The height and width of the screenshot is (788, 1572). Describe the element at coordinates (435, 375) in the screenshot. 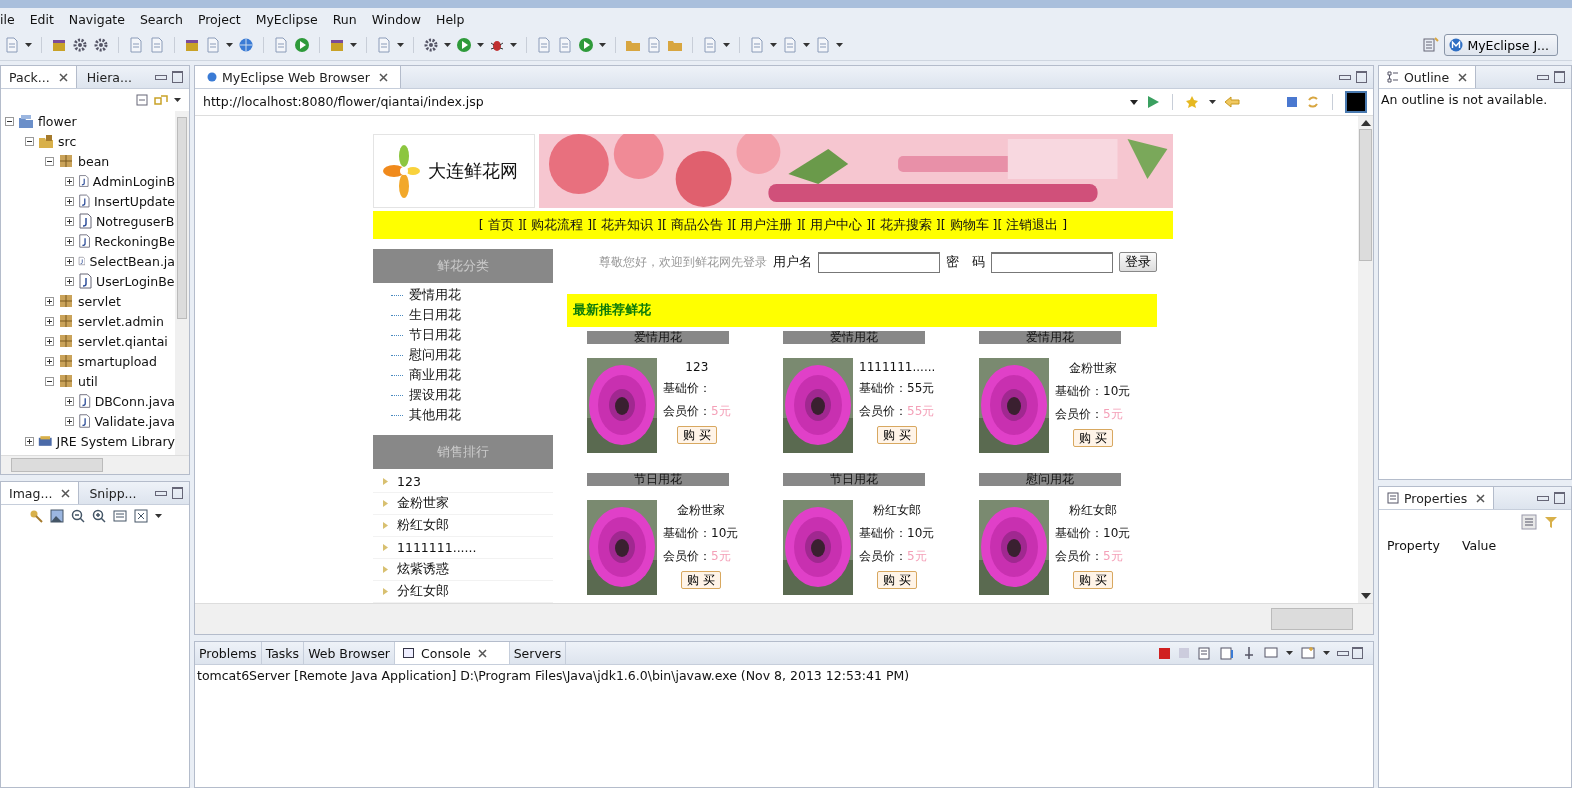

I see `category-link: 商业用花` at that location.